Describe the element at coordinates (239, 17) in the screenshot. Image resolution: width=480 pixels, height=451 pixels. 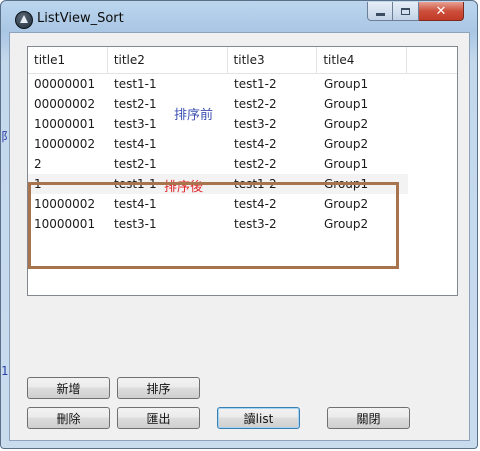
I see `title-bar: ListView_Sort ✕` at that location.